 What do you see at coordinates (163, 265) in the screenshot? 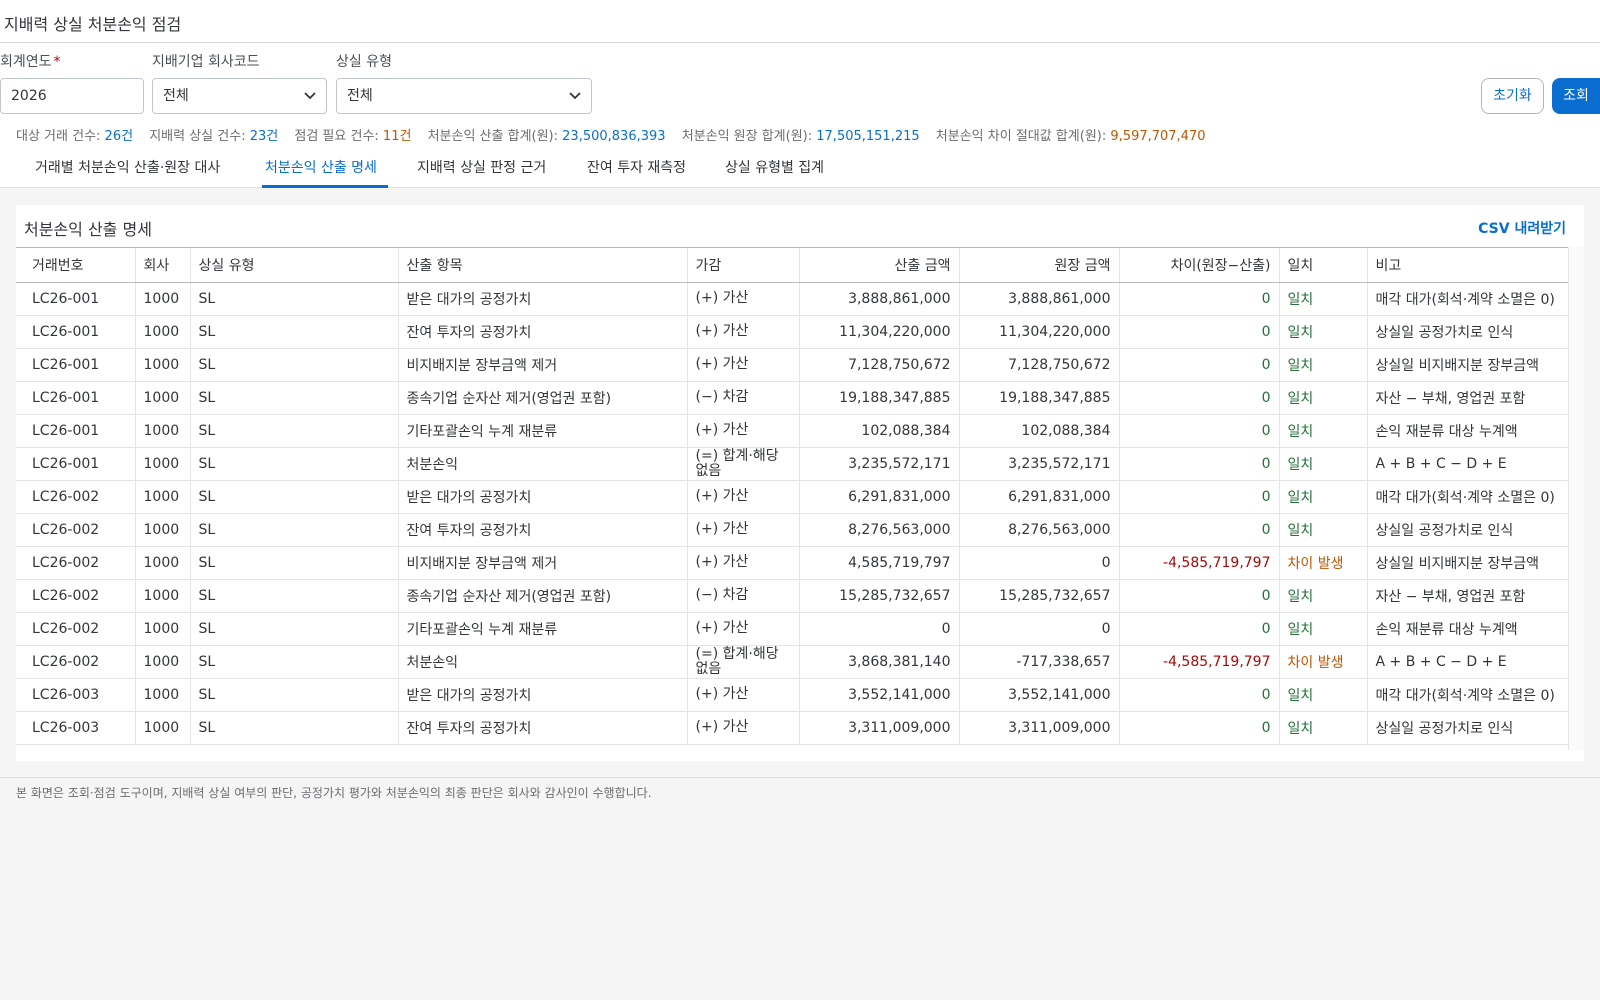
I see `col-header-company: 회사` at bounding box center [163, 265].